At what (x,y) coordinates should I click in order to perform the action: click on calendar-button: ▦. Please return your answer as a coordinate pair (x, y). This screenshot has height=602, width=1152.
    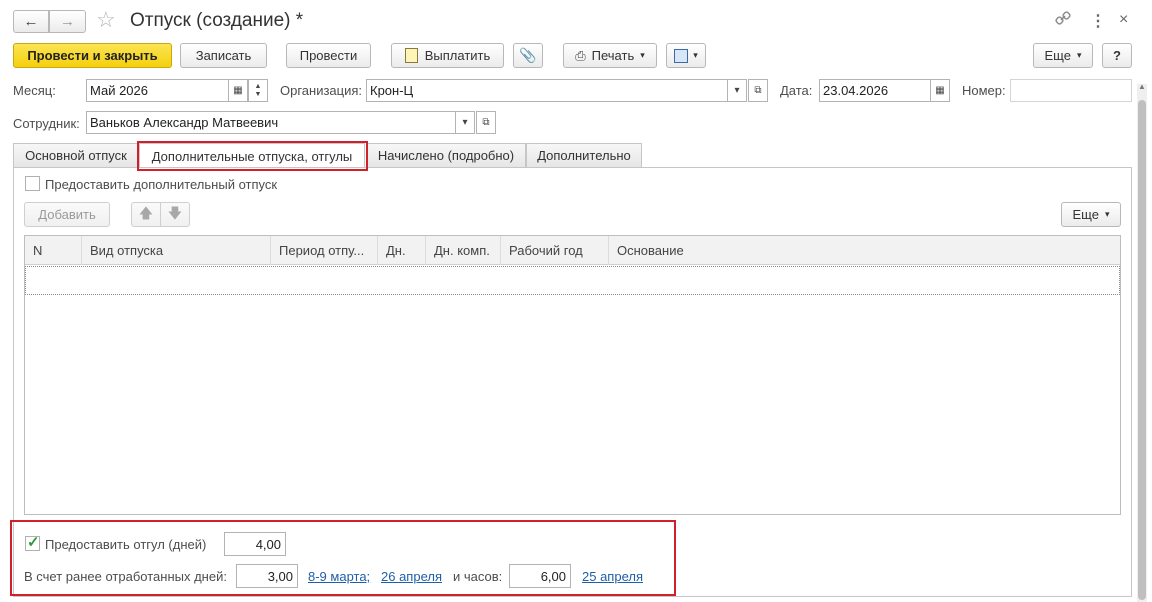
    Looking at the image, I should click on (238, 90).